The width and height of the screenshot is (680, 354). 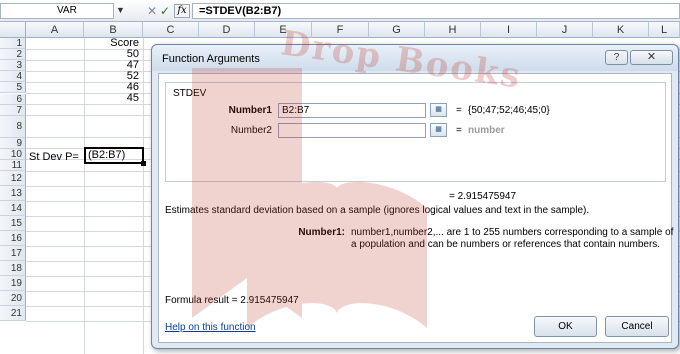 I want to click on row-header-9: 9, so click(x=13, y=143).